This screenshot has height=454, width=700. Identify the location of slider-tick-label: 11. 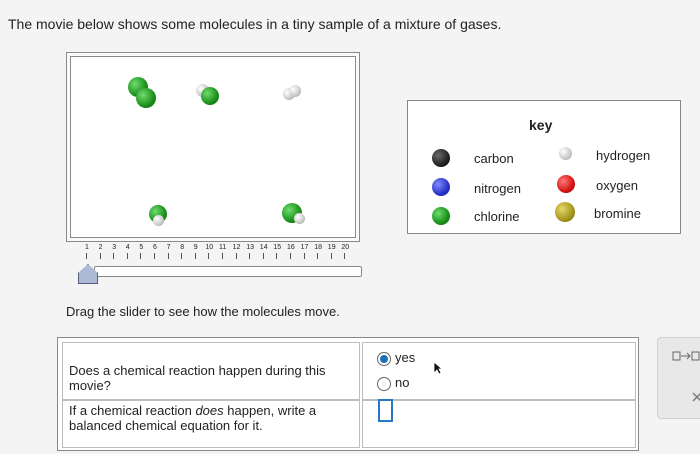
(223, 247).